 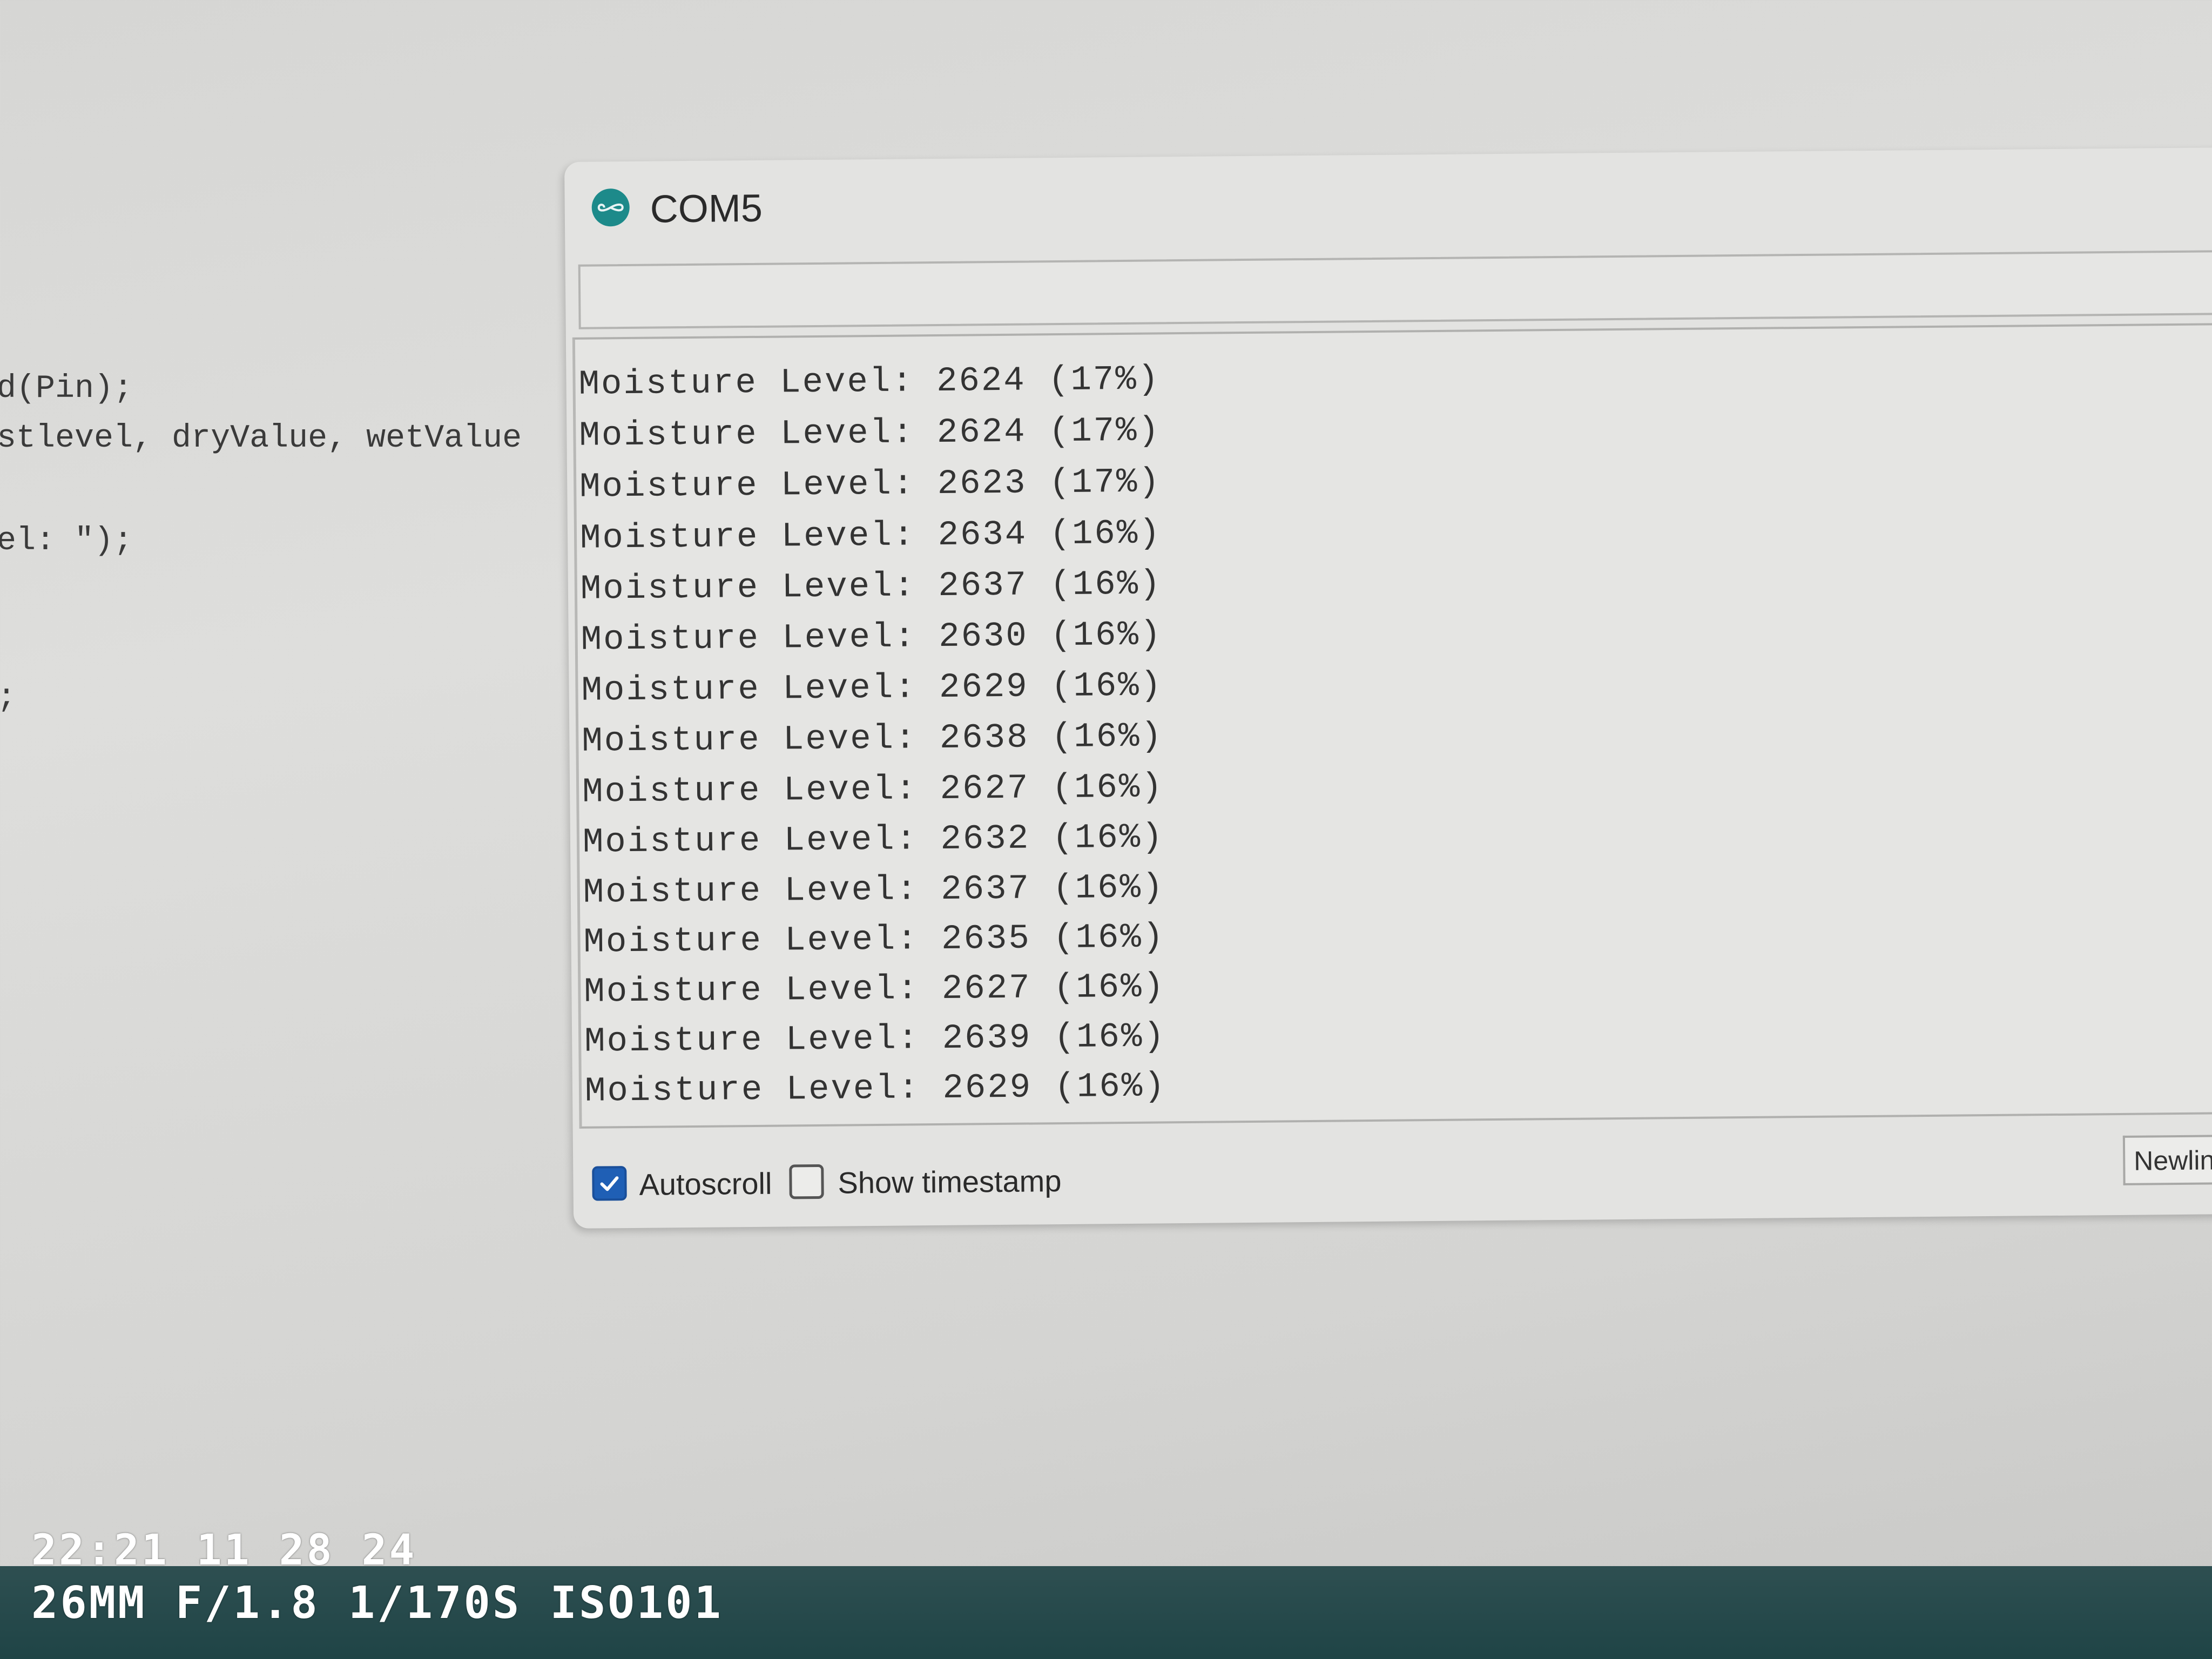 I want to click on code-line: d(Pin);, so click(x=66, y=388).